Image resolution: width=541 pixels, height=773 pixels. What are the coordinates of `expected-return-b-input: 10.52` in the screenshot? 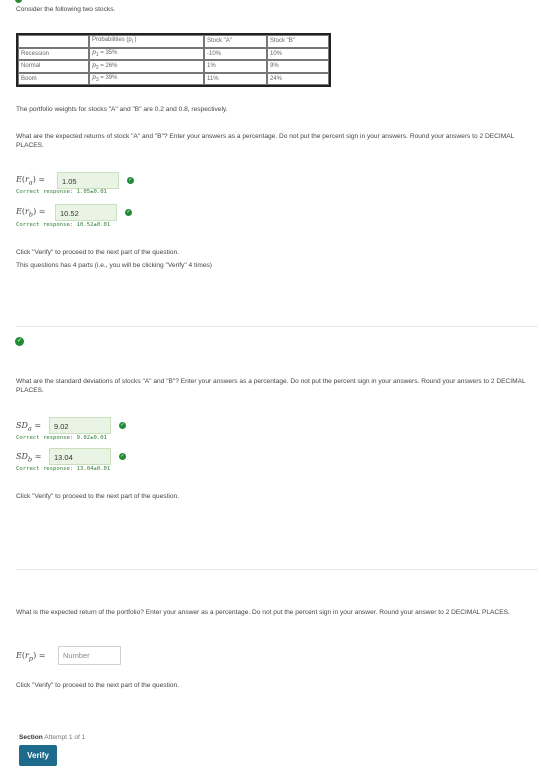 It's located at (86, 212).